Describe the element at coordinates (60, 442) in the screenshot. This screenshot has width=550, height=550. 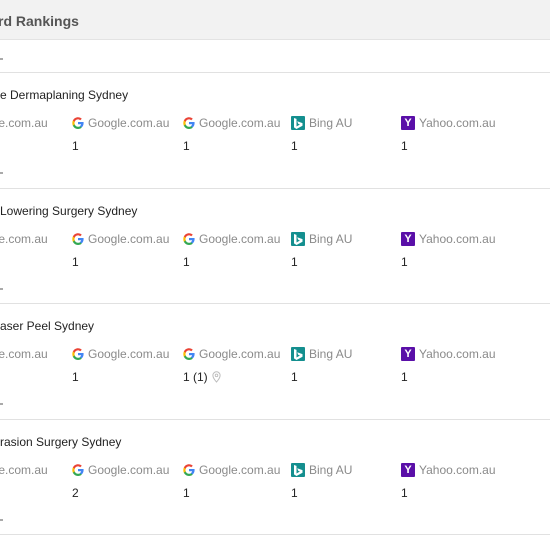
I see `keyword-name: rasion Surgery Sydney` at that location.